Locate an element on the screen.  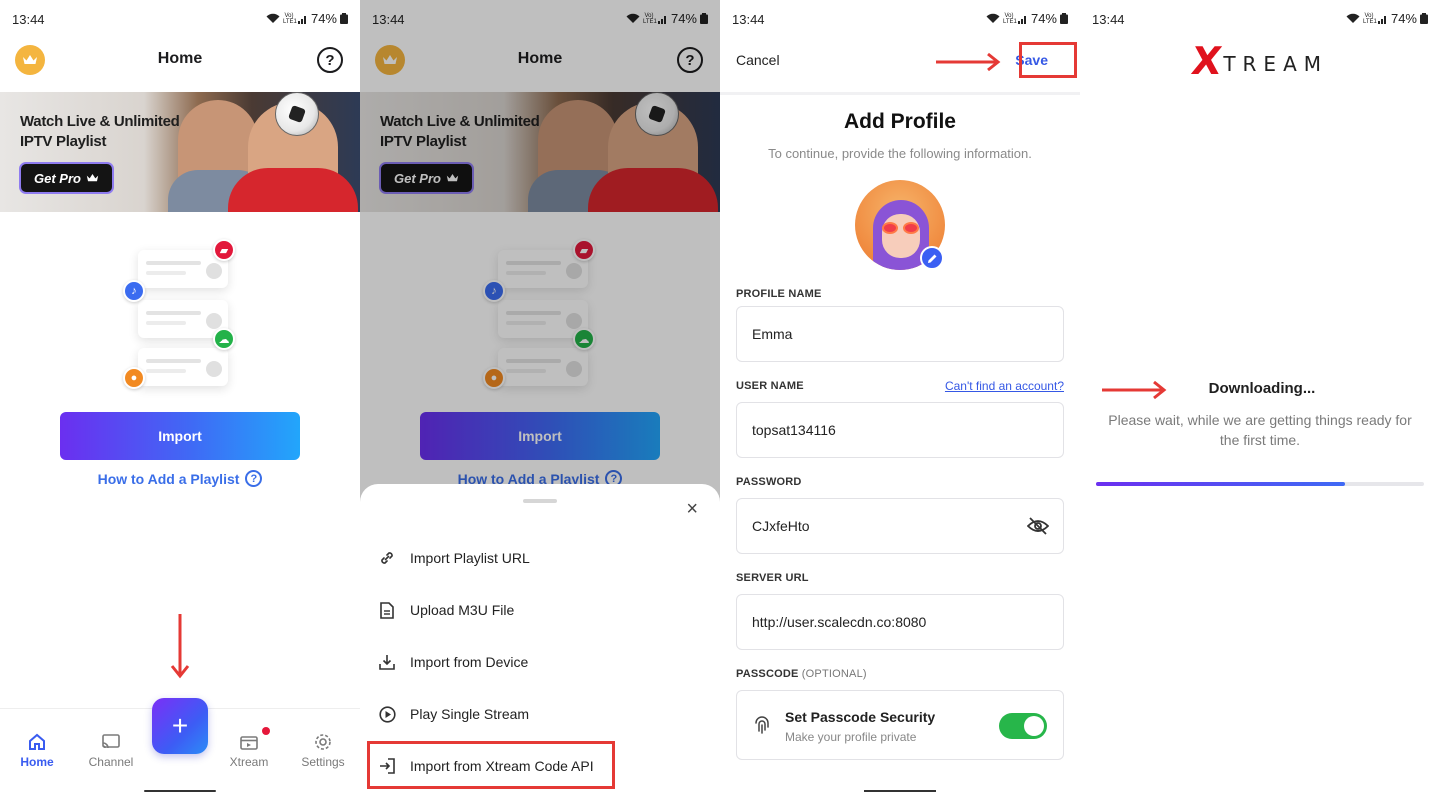
logo-text: TREAM is located at coordinates (1275, 64).